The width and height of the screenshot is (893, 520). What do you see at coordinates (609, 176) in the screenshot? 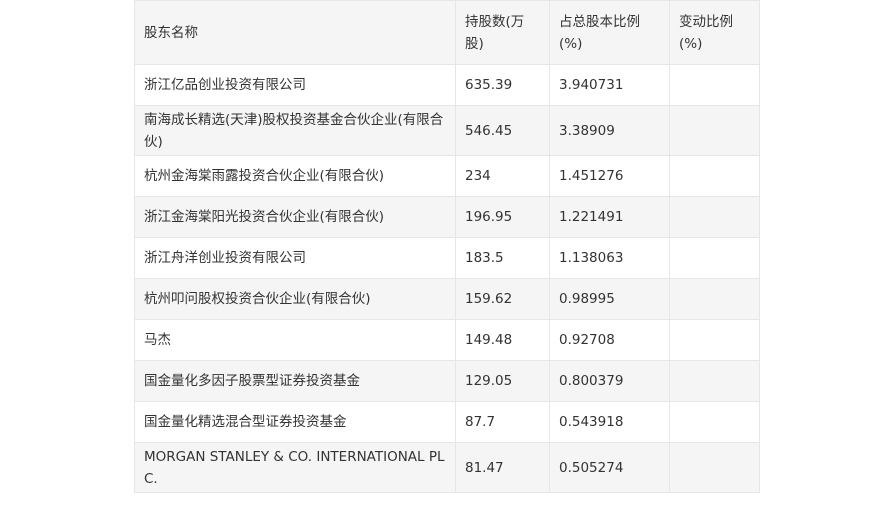
I see `cell-share-ratio: 1.451276` at bounding box center [609, 176].